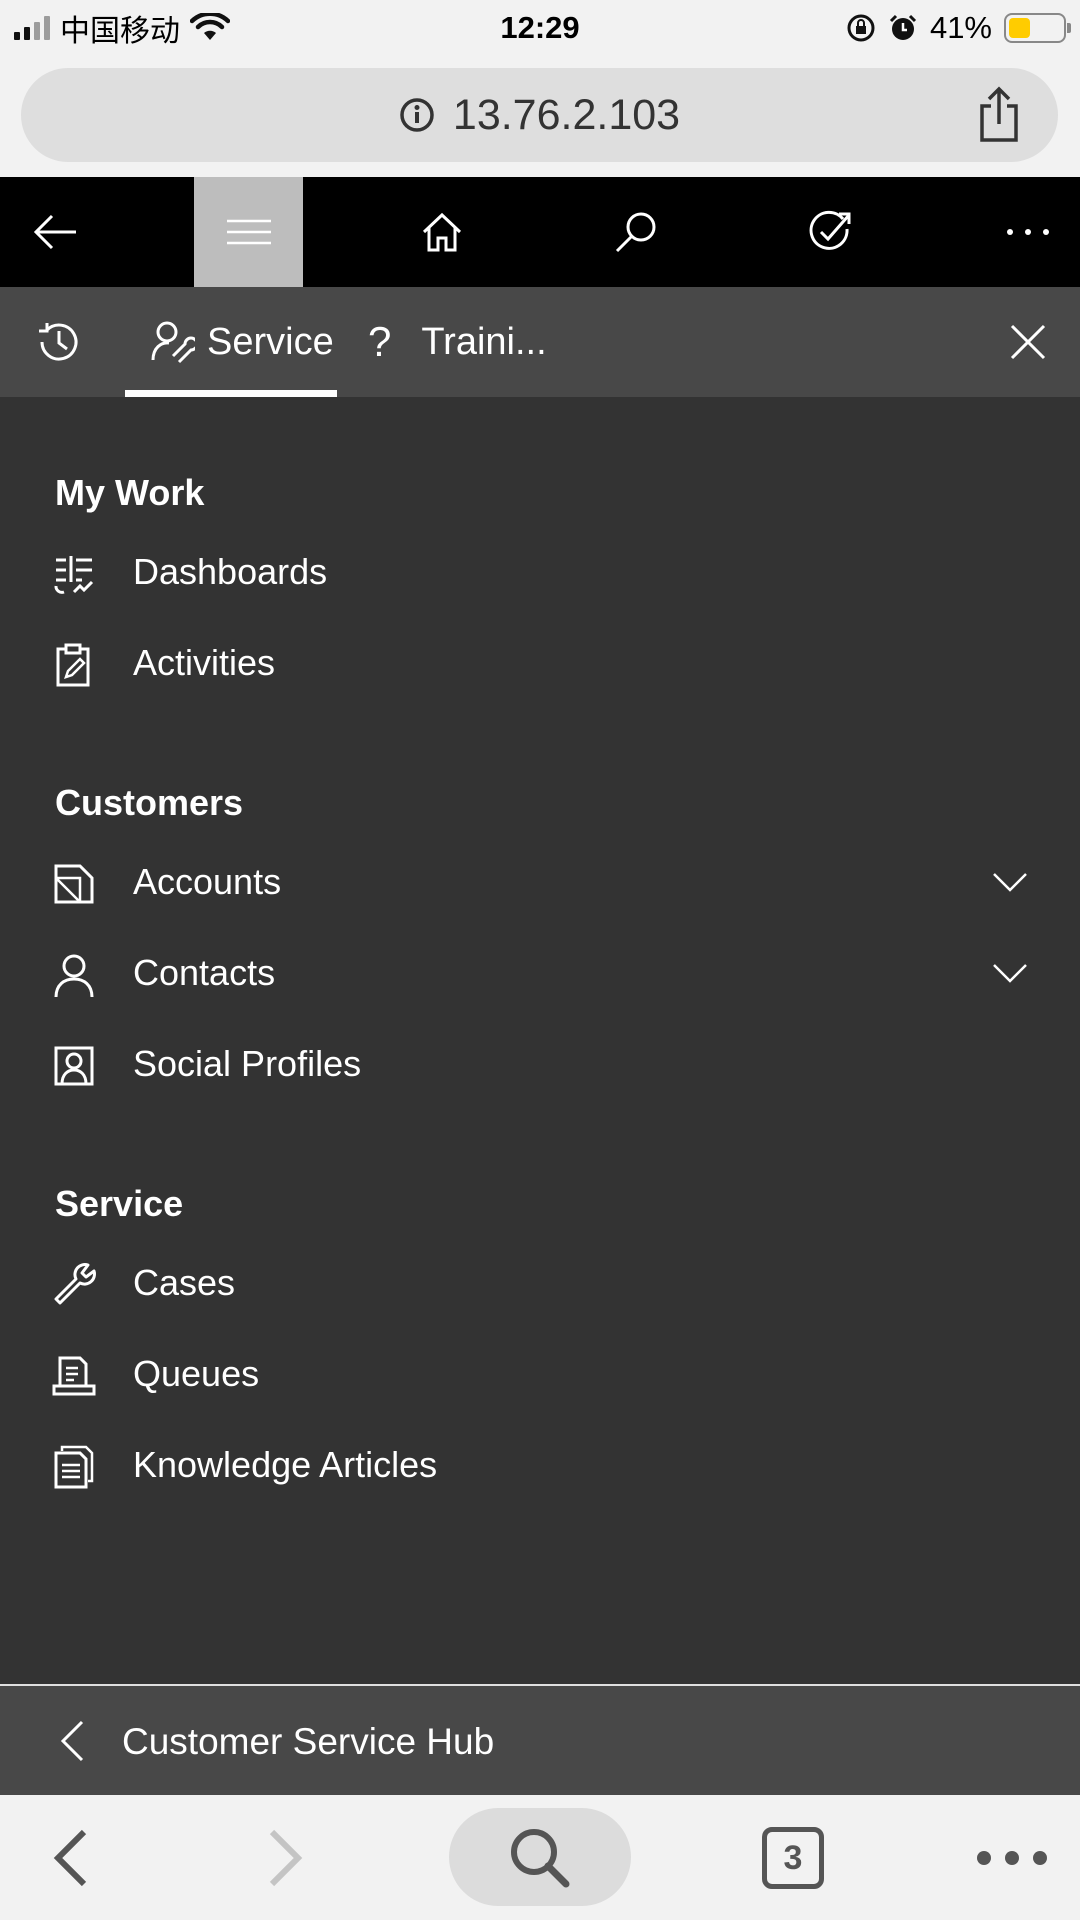 This screenshot has width=1080, height=1920. Describe the element at coordinates (149, 802) in the screenshot. I see `group-title-customers: Customers` at that location.